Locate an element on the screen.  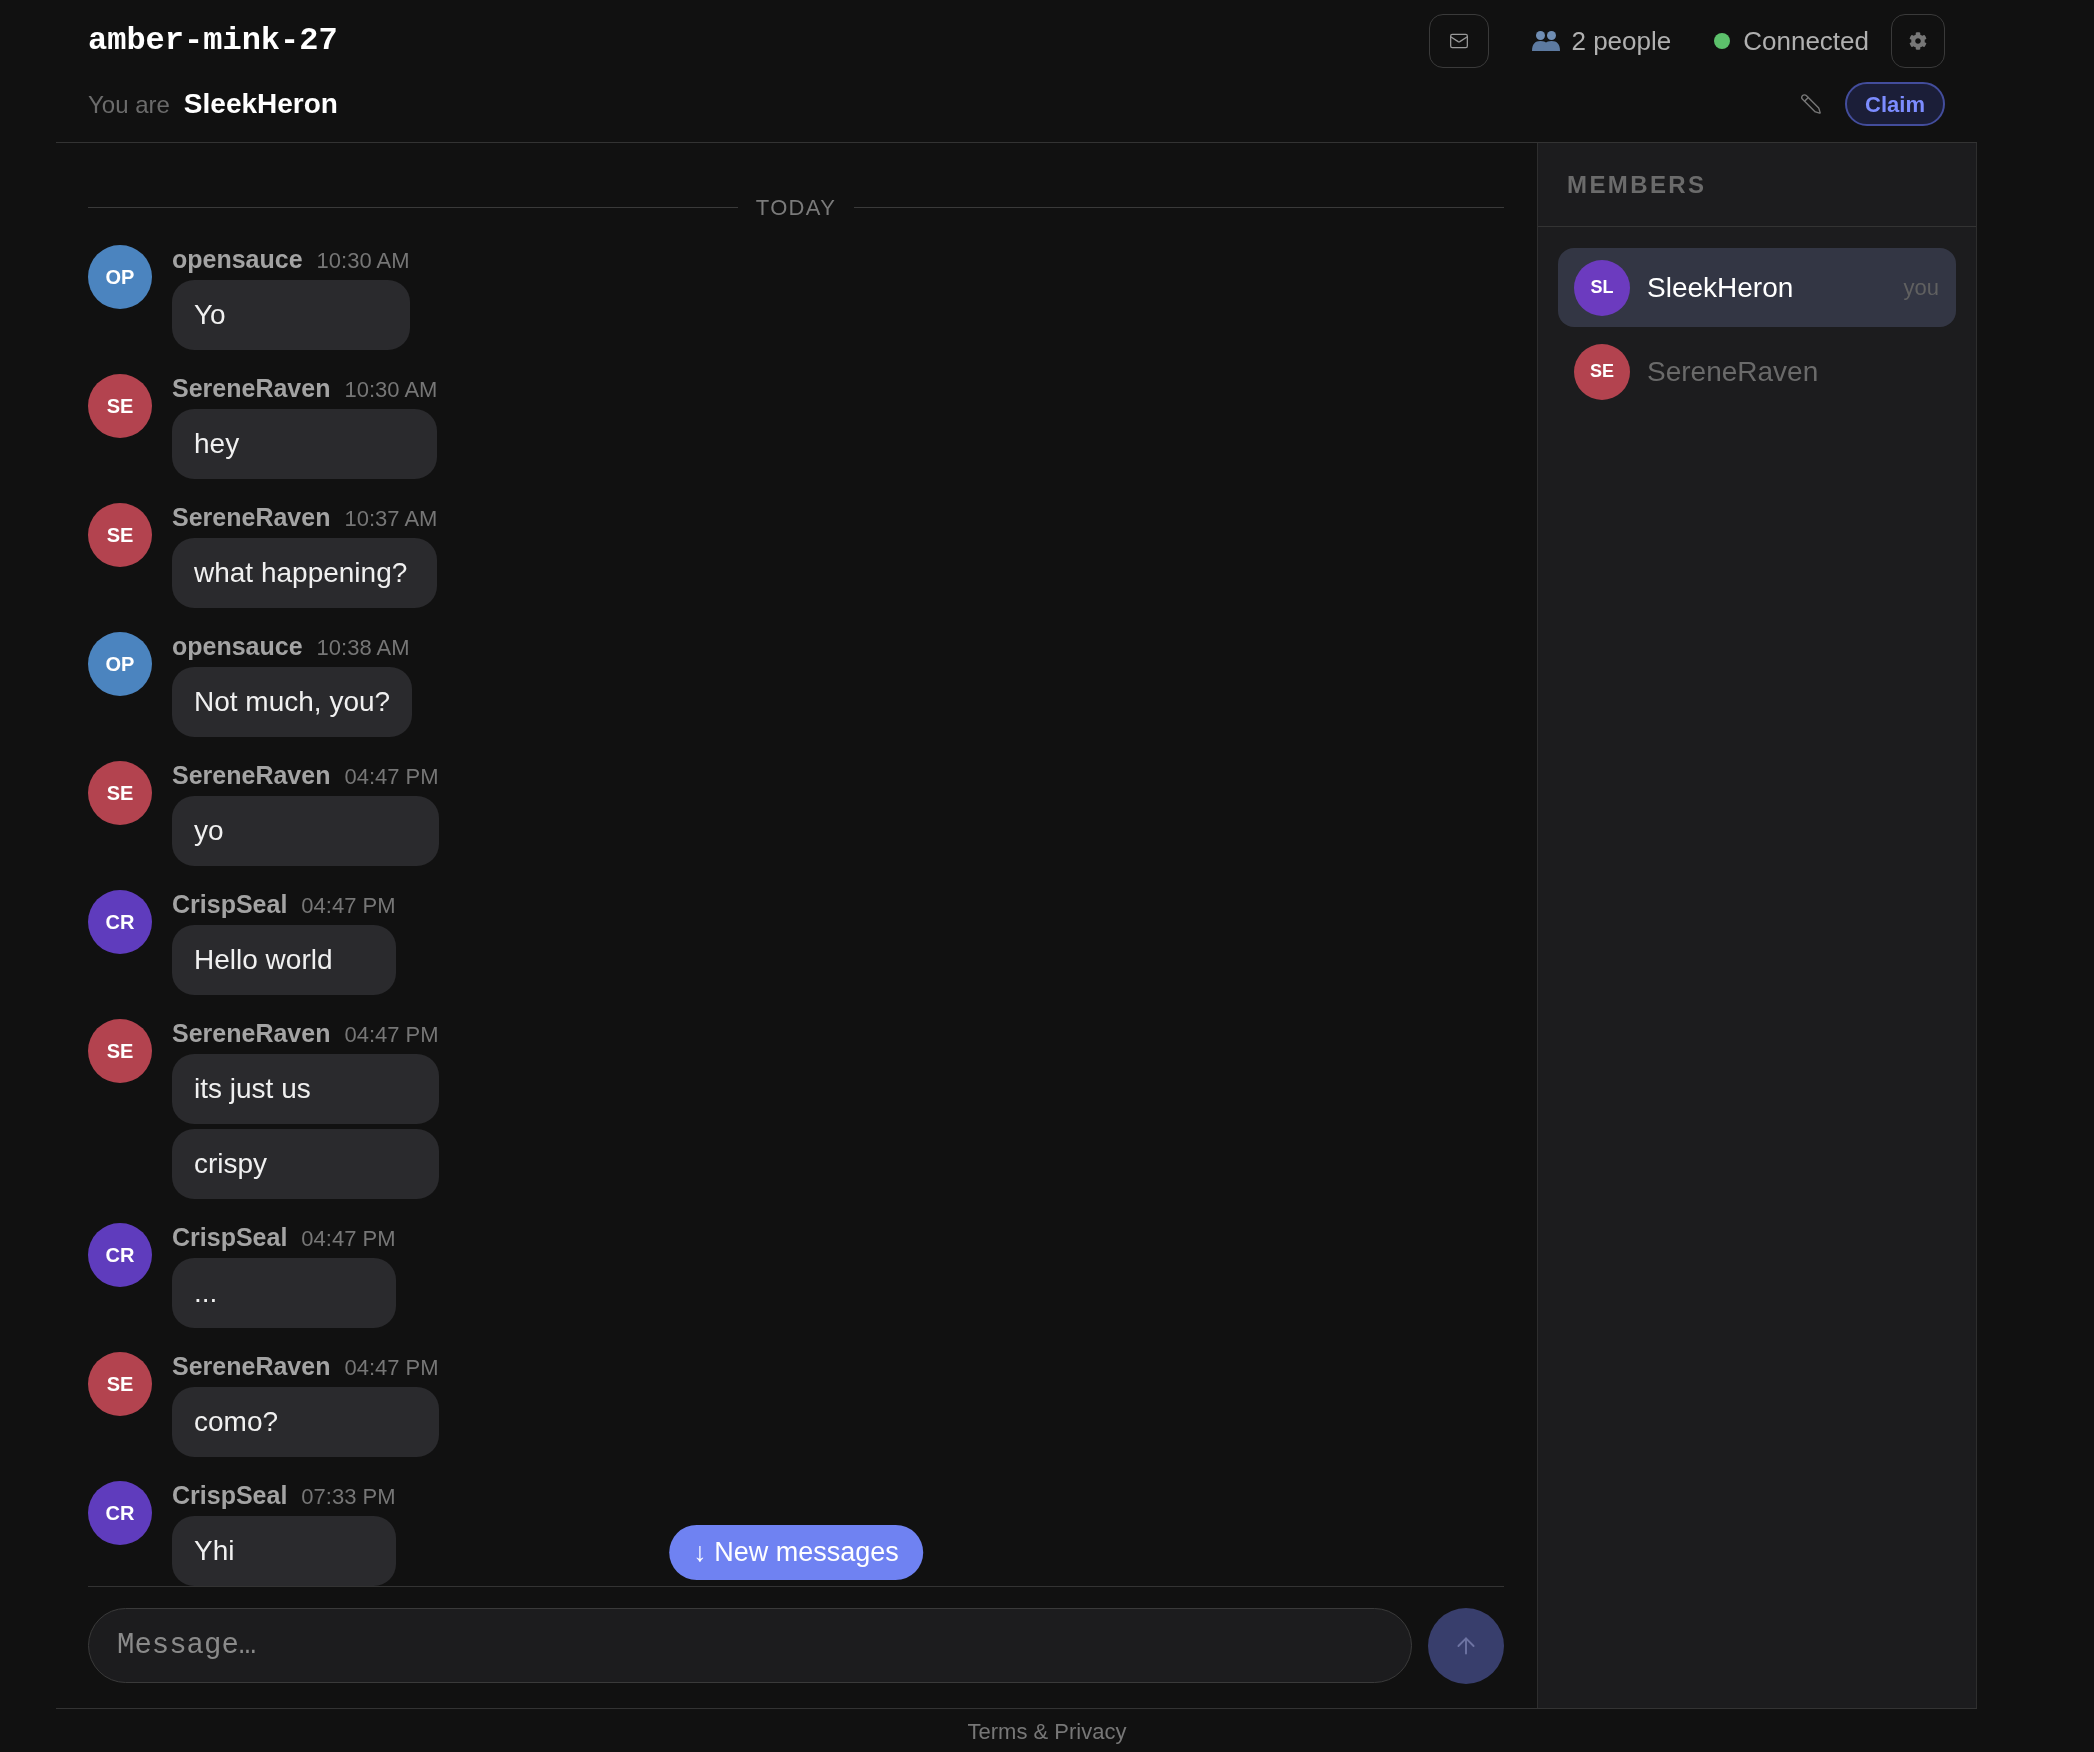
message-time: 10:38 AM is located at coordinates (363, 648).